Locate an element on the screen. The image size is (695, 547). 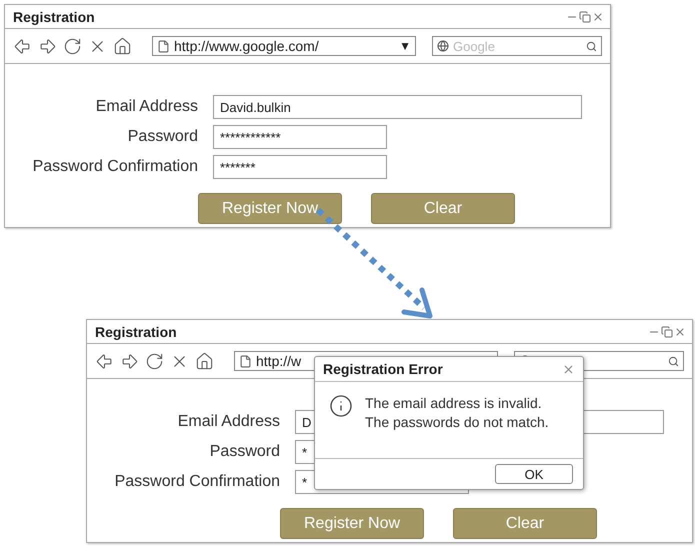
error-message: The passwords do not match. is located at coordinates (457, 422).